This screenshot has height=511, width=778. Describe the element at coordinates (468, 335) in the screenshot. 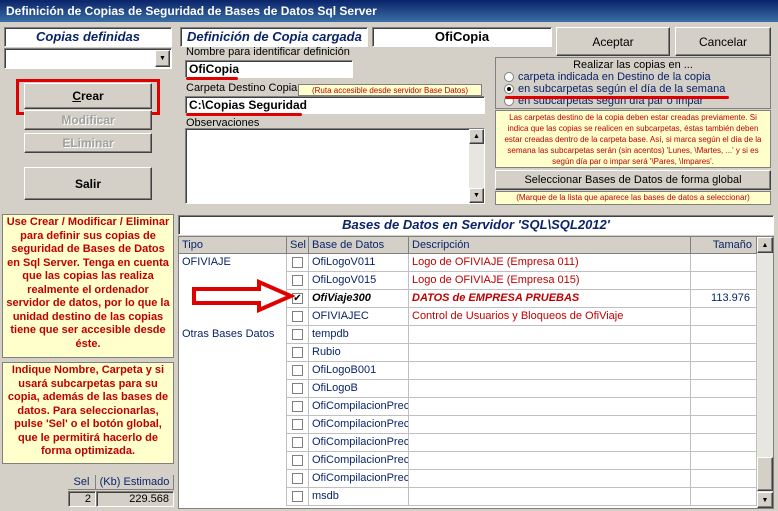

I see `table-row: Otras Bases Datos tempdb` at that location.